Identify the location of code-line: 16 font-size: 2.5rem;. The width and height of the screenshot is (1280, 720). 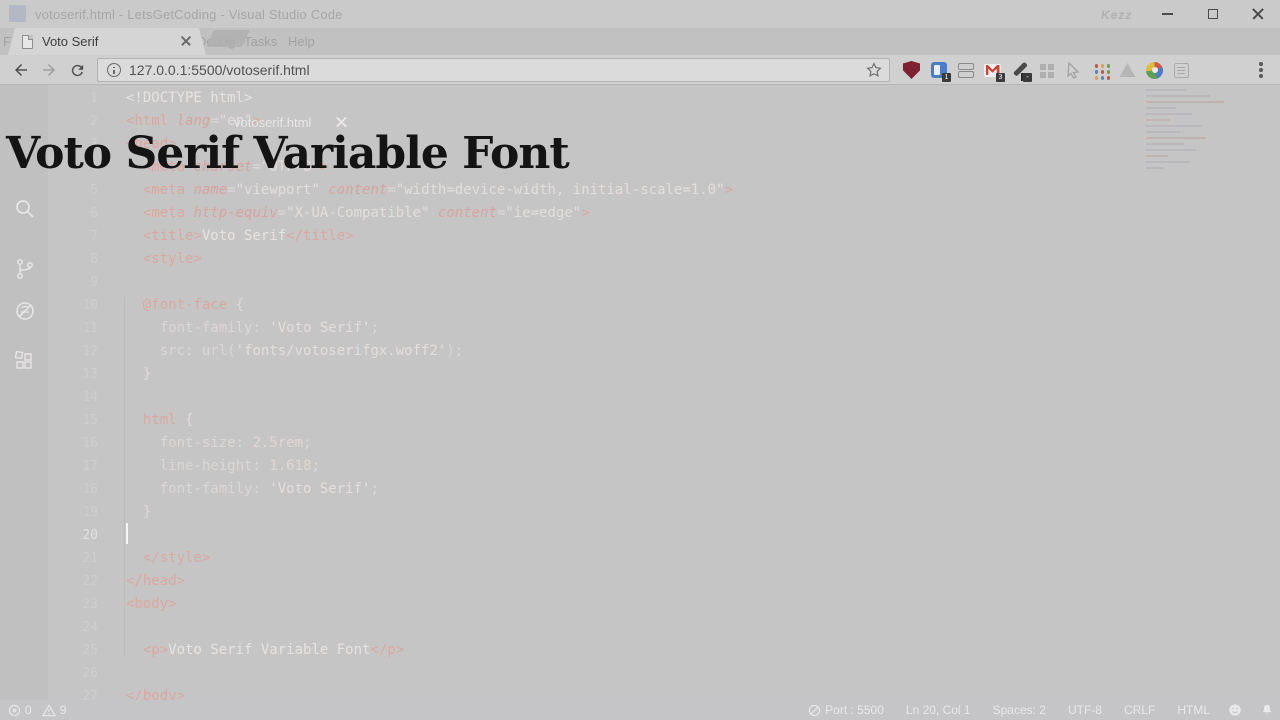
(664, 443).